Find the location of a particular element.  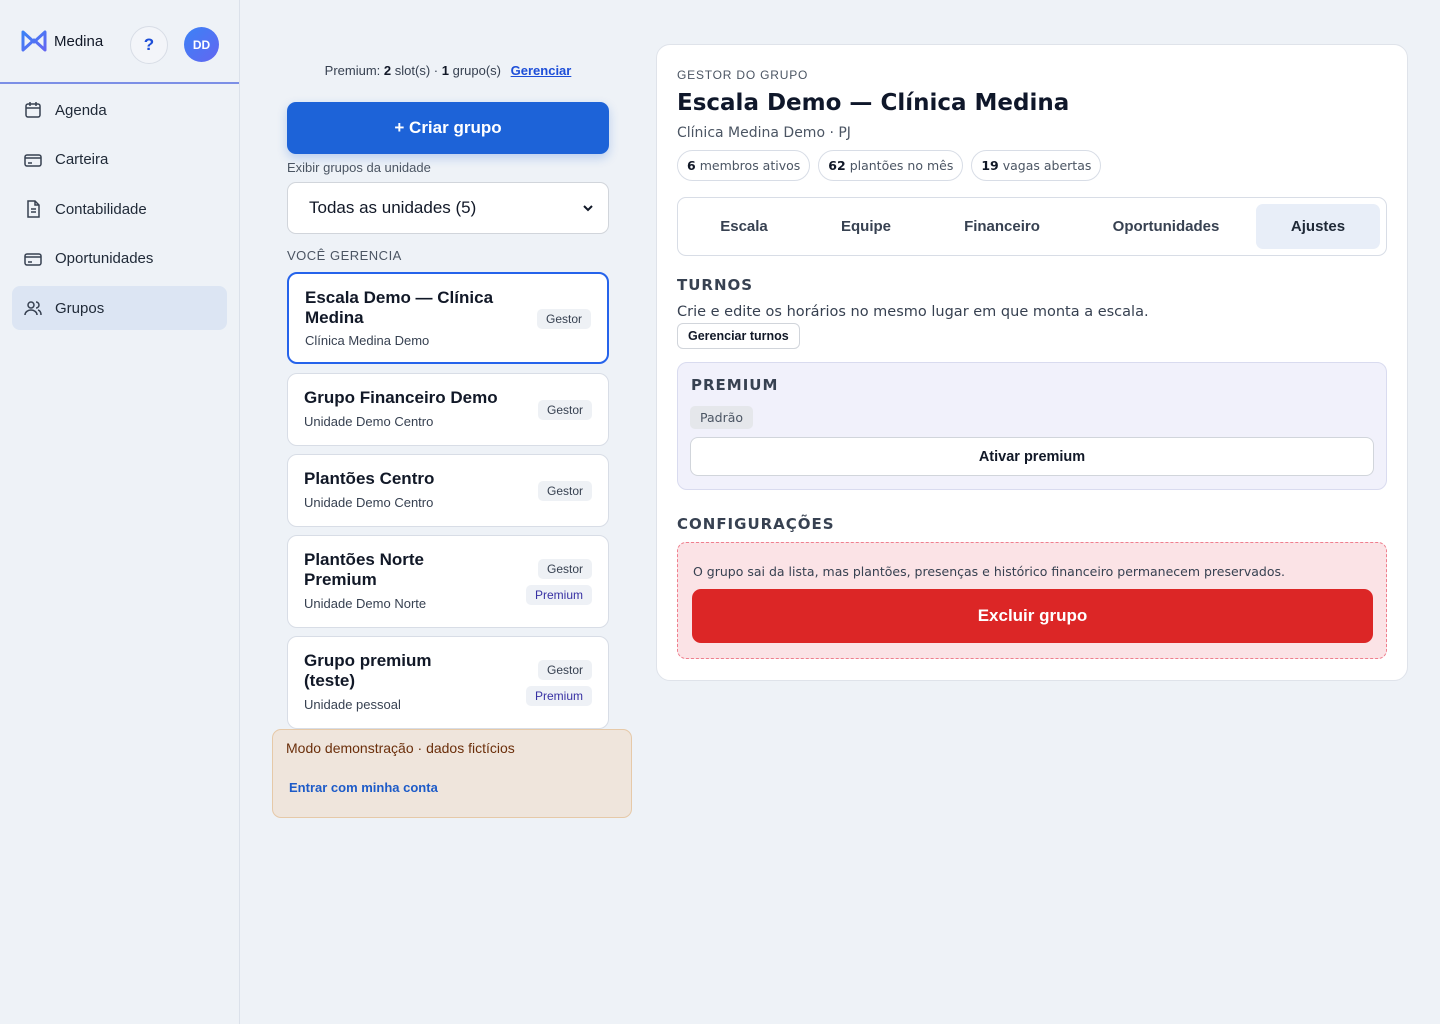

group-card-title: Plantões Norte Premium is located at coordinates (364, 569).